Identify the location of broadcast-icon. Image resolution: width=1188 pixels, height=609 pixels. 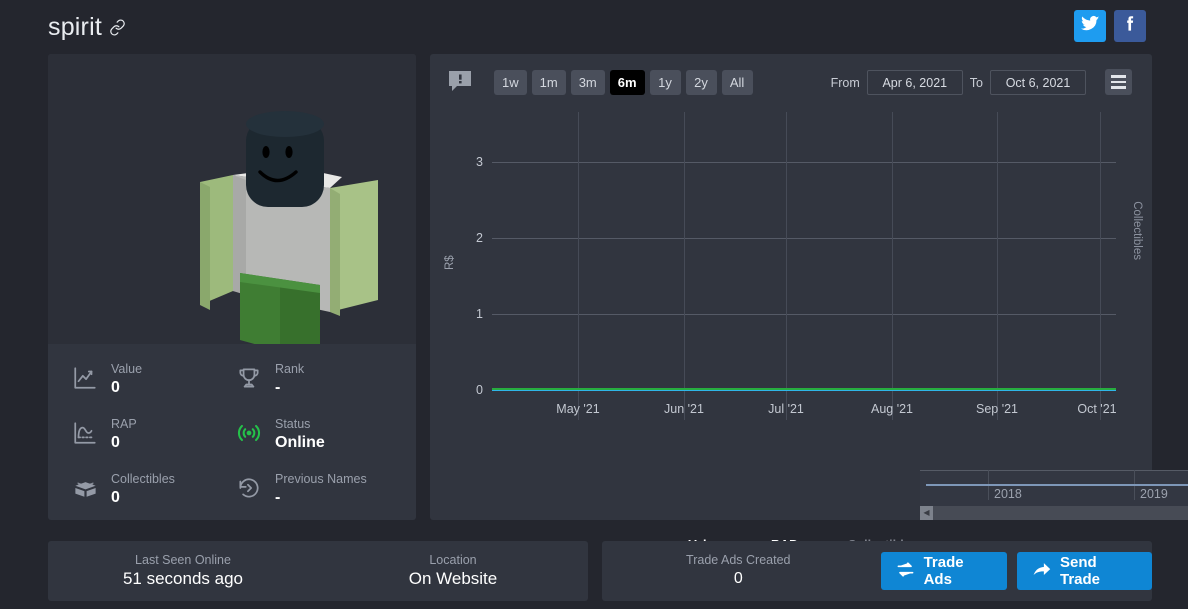
(249, 433).